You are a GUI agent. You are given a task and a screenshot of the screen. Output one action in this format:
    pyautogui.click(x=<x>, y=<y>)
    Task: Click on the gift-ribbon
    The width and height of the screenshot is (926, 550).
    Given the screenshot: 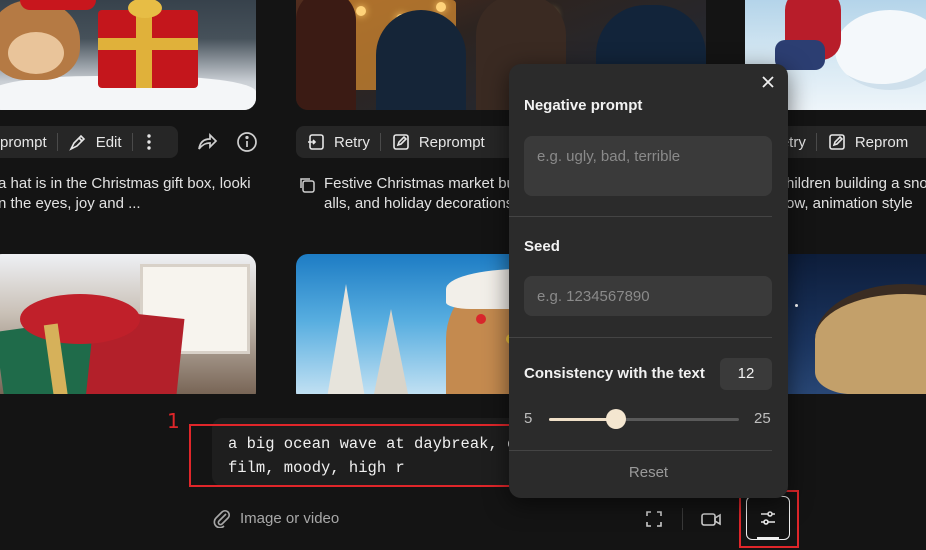 What is the action you would take?
    pyautogui.click(x=148, y=44)
    